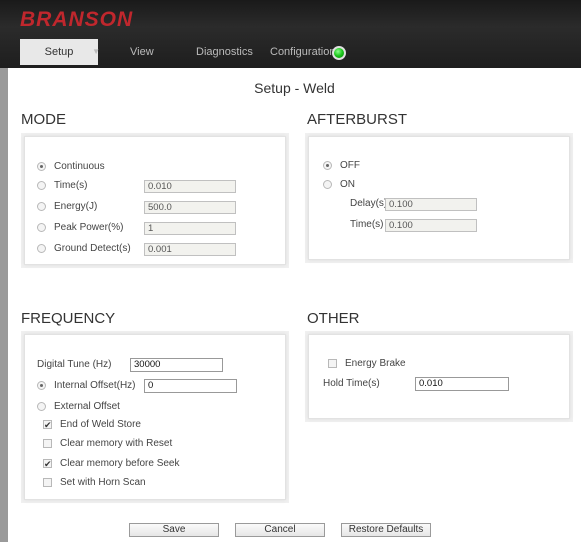 The height and width of the screenshot is (542, 581). Describe the element at coordinates (431, 204) in the screenshot. I see `afterburst-delay-field: 0.100` at that location.